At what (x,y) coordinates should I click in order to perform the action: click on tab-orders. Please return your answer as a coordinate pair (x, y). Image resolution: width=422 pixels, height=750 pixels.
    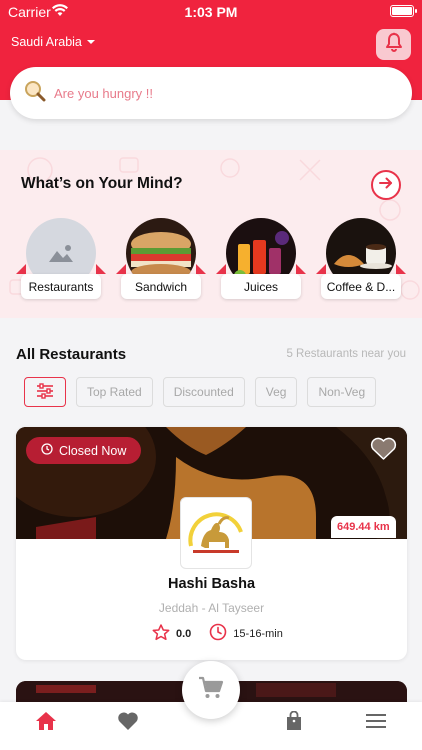
    Looking at the image, I should click on (294, 723).